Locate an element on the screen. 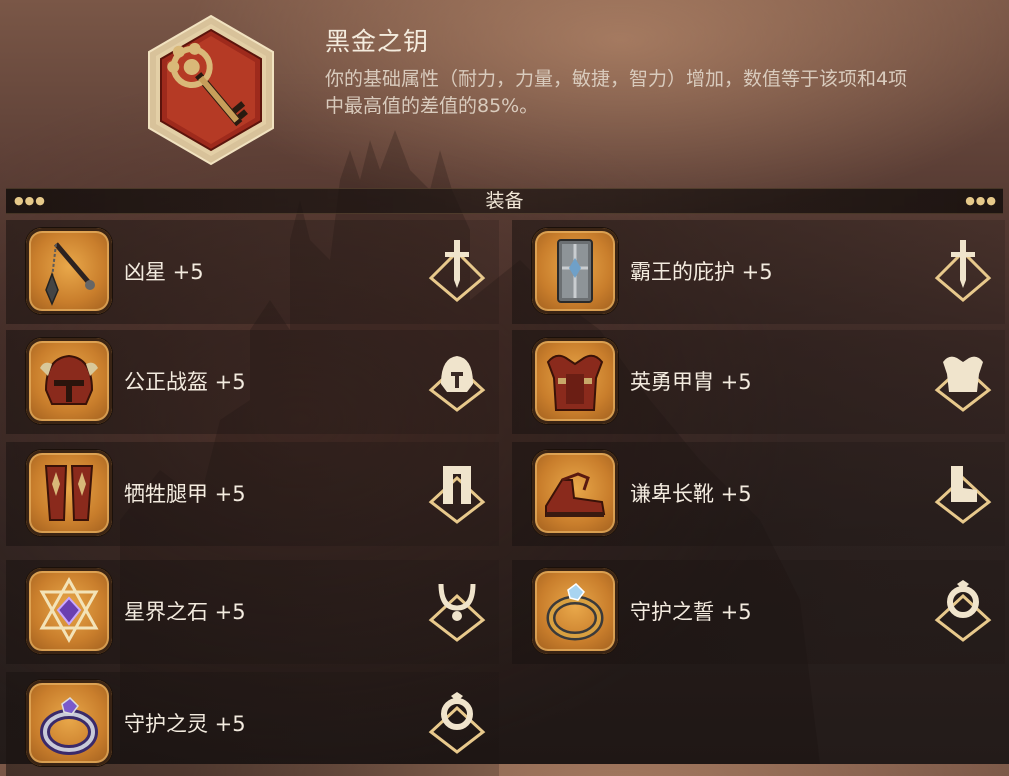  equipment-row: 星界之石 +5 is located at coordinates (252, 612).